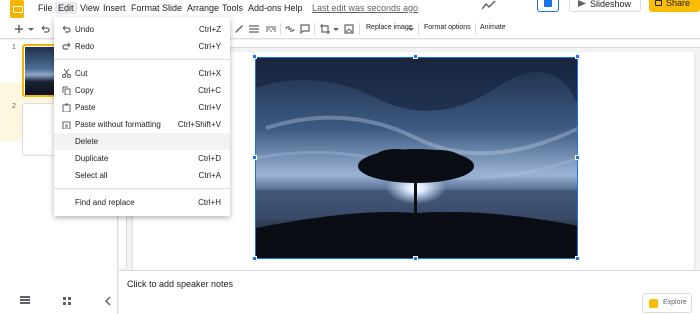 The image size is (700, 314). What do you see at coordinates (89, 8) in the screenshot?
I see `menu-view: View` at bounding box center [89, 8].